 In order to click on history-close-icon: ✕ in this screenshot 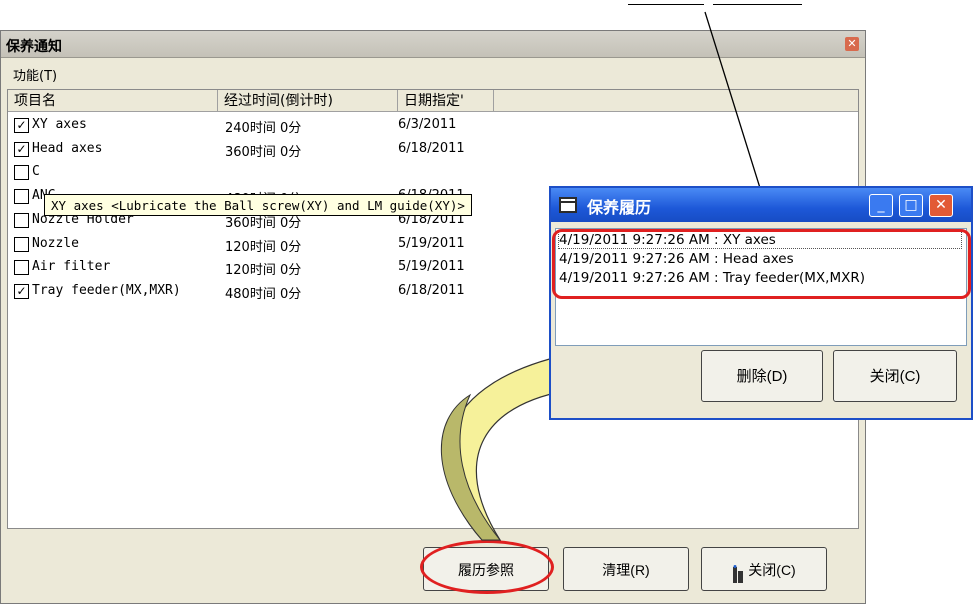, I will do `click(941, 205)`.